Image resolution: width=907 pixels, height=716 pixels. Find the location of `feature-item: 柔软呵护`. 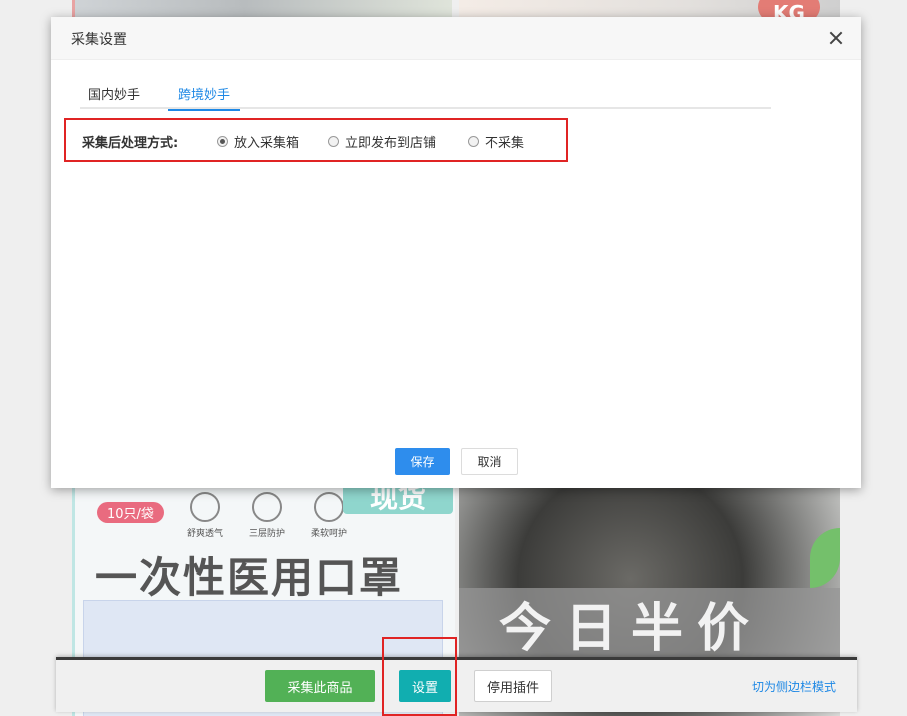

feature-item: 柔软呵护 is located at coordinates (329, 515).